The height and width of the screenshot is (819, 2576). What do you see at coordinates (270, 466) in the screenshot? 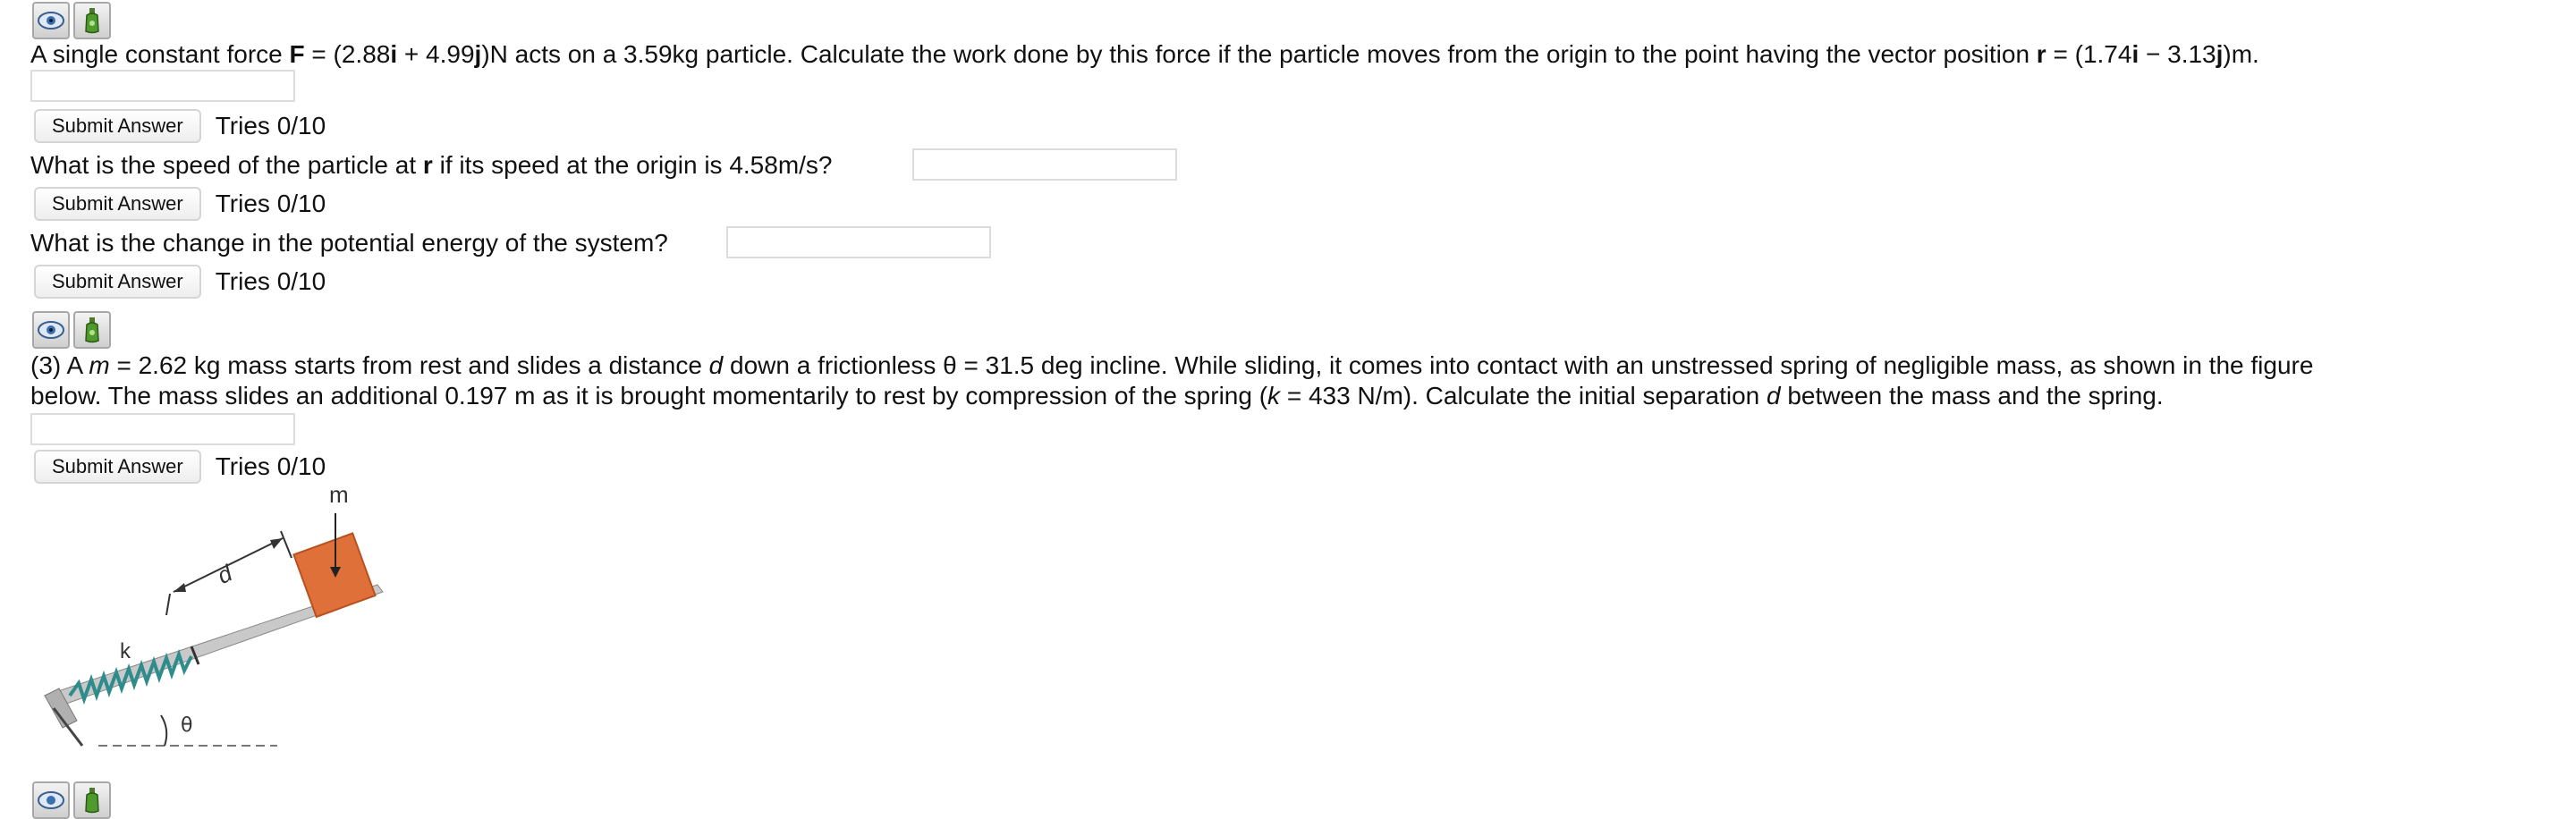
I see `tries-counter-4: Tries 0/10` at bounding box center [270, 466].